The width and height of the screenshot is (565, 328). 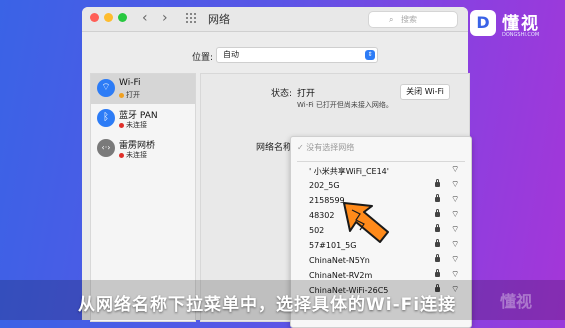 I want to click on status-value: 打开, so click(x=306, y=94).